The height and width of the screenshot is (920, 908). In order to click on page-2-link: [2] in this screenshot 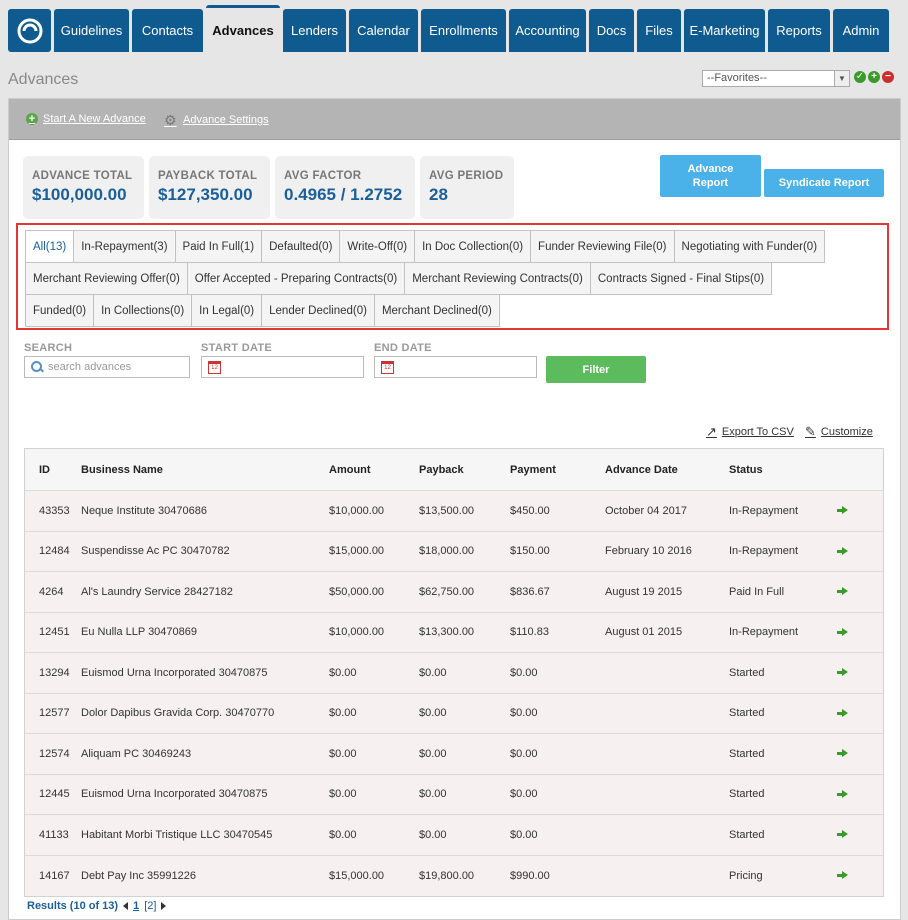, I will do `click(150, 906)`.